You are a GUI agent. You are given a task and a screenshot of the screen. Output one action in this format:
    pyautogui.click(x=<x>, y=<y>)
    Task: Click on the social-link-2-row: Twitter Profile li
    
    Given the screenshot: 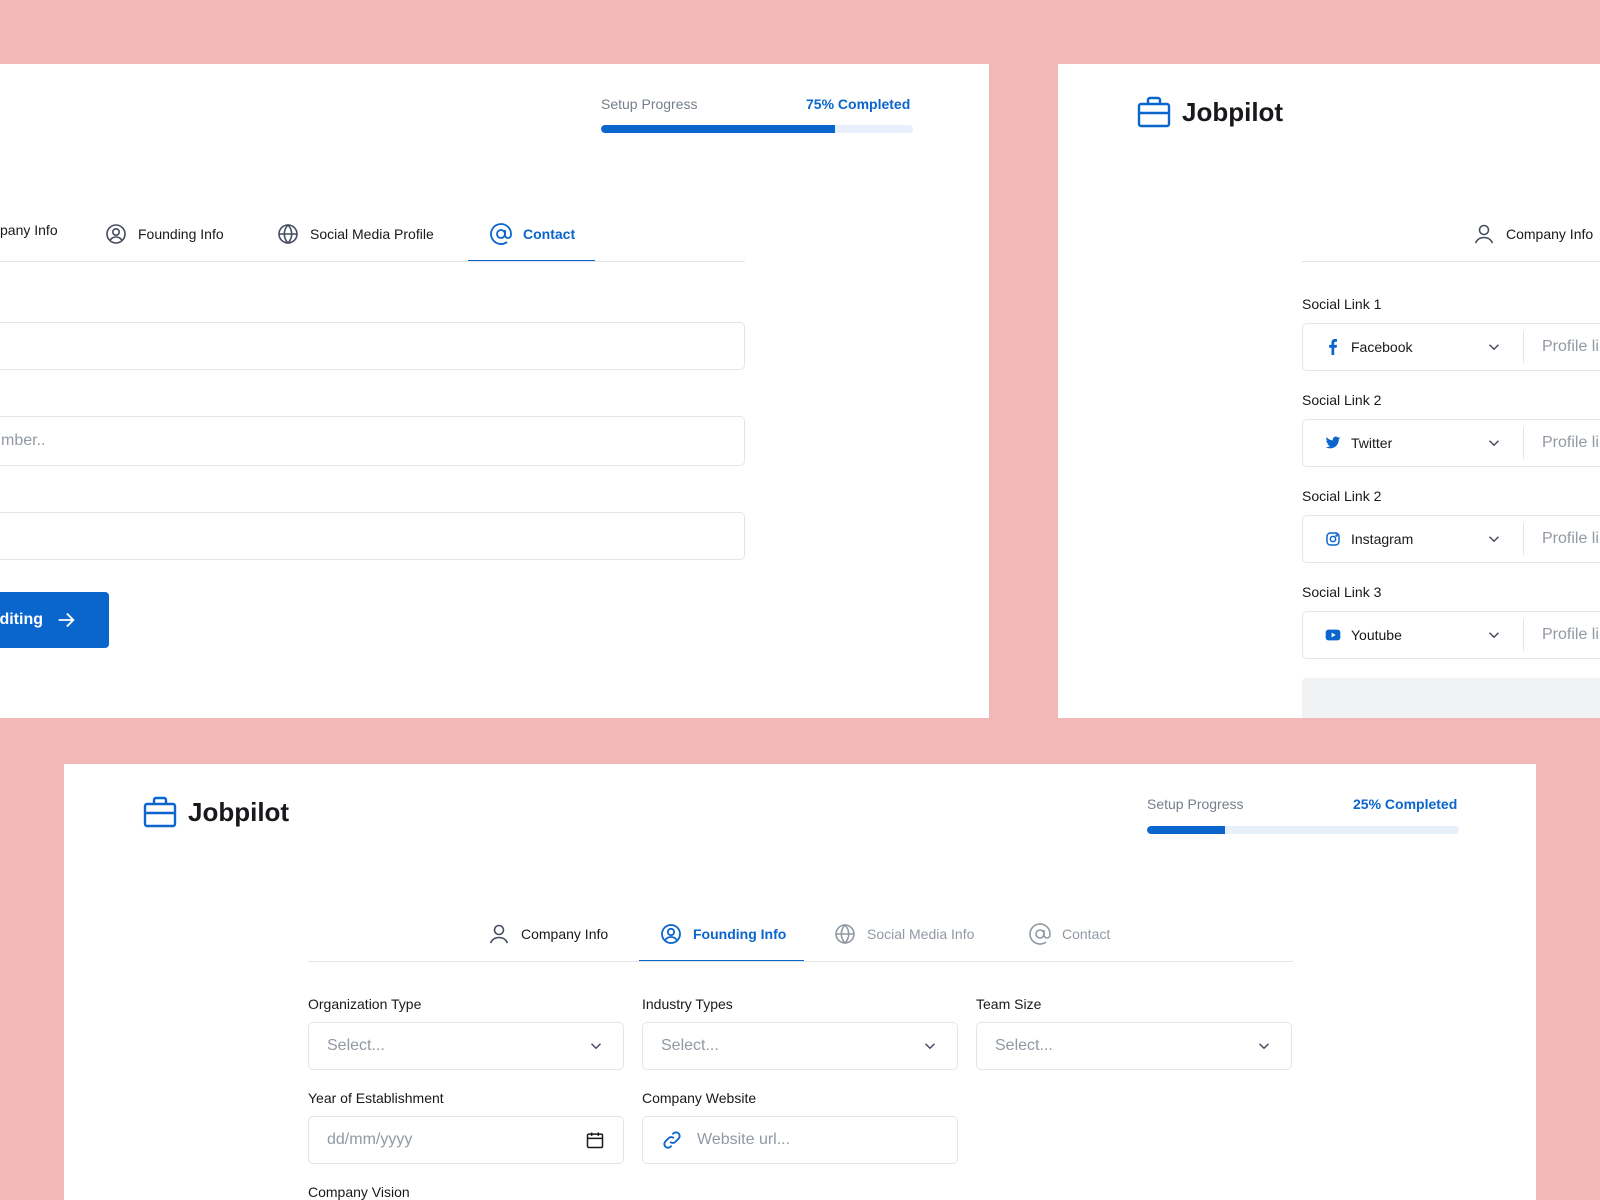 What is the action you would take?
    pyautogui.click(x=1451, y=443)
    